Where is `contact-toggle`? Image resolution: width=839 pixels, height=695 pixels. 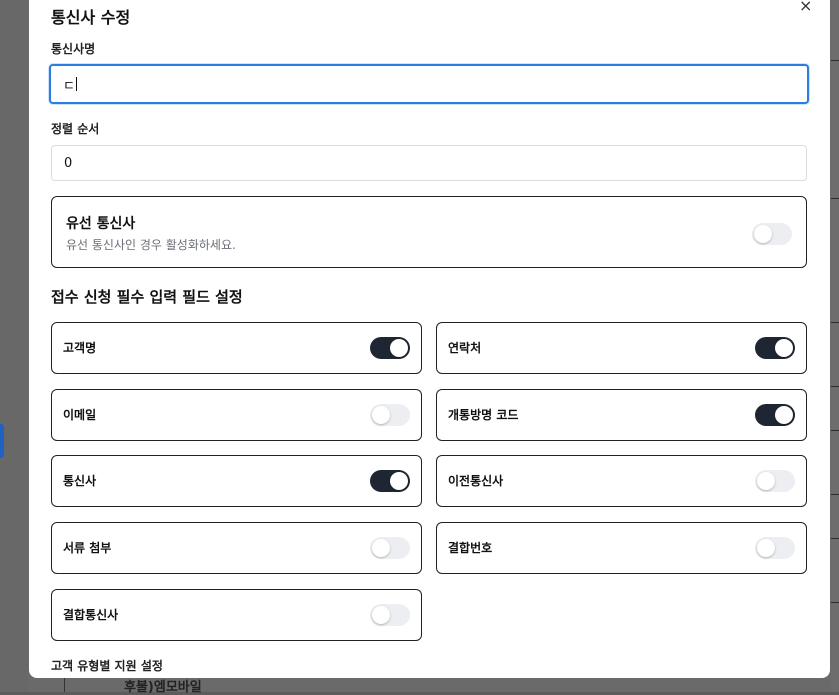 contact-toggle is located at coordinates (775, 348).